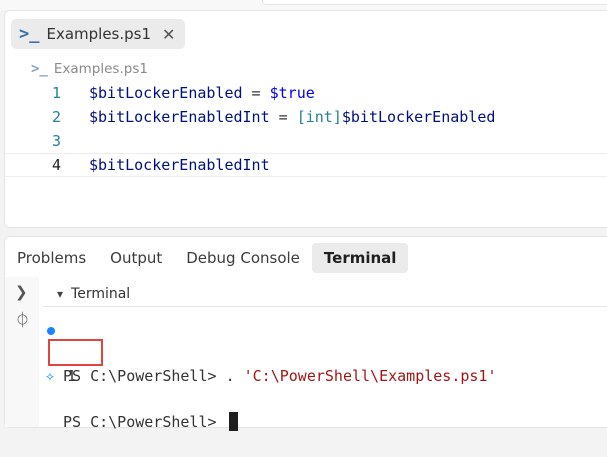 This screenshot has height=457, width=607. What do you see at coordinates (370, 376) in the screenshot?
I see `command-path: 'C:\PowerShell\Examples.ps1'` at bounding box center [370, 376].